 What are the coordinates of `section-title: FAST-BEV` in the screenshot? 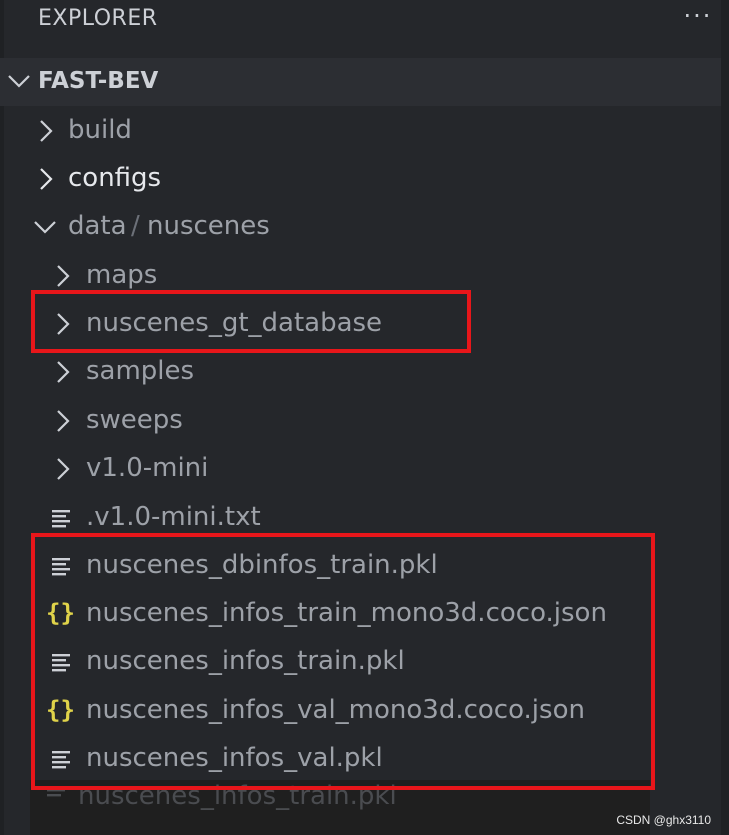 It's located at (98, 81).